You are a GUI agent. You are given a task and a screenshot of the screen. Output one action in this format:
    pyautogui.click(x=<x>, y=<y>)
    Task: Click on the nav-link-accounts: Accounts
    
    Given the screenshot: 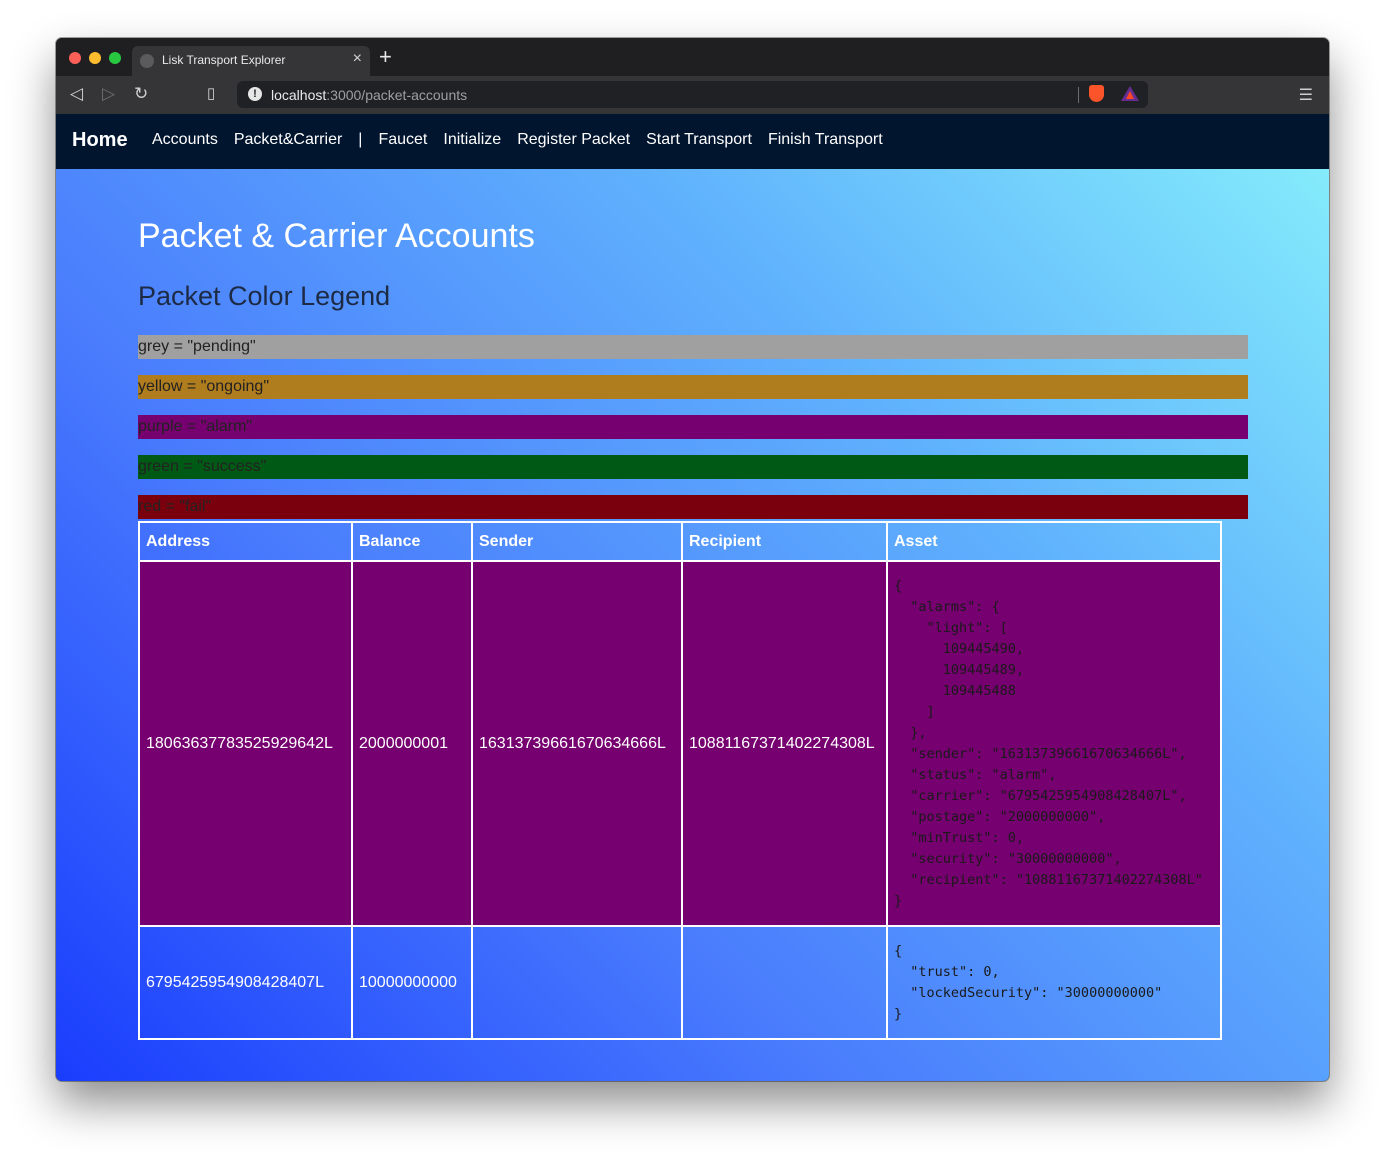 What is the action you would take?
    pyautogui.click(x=185, y=140)
    